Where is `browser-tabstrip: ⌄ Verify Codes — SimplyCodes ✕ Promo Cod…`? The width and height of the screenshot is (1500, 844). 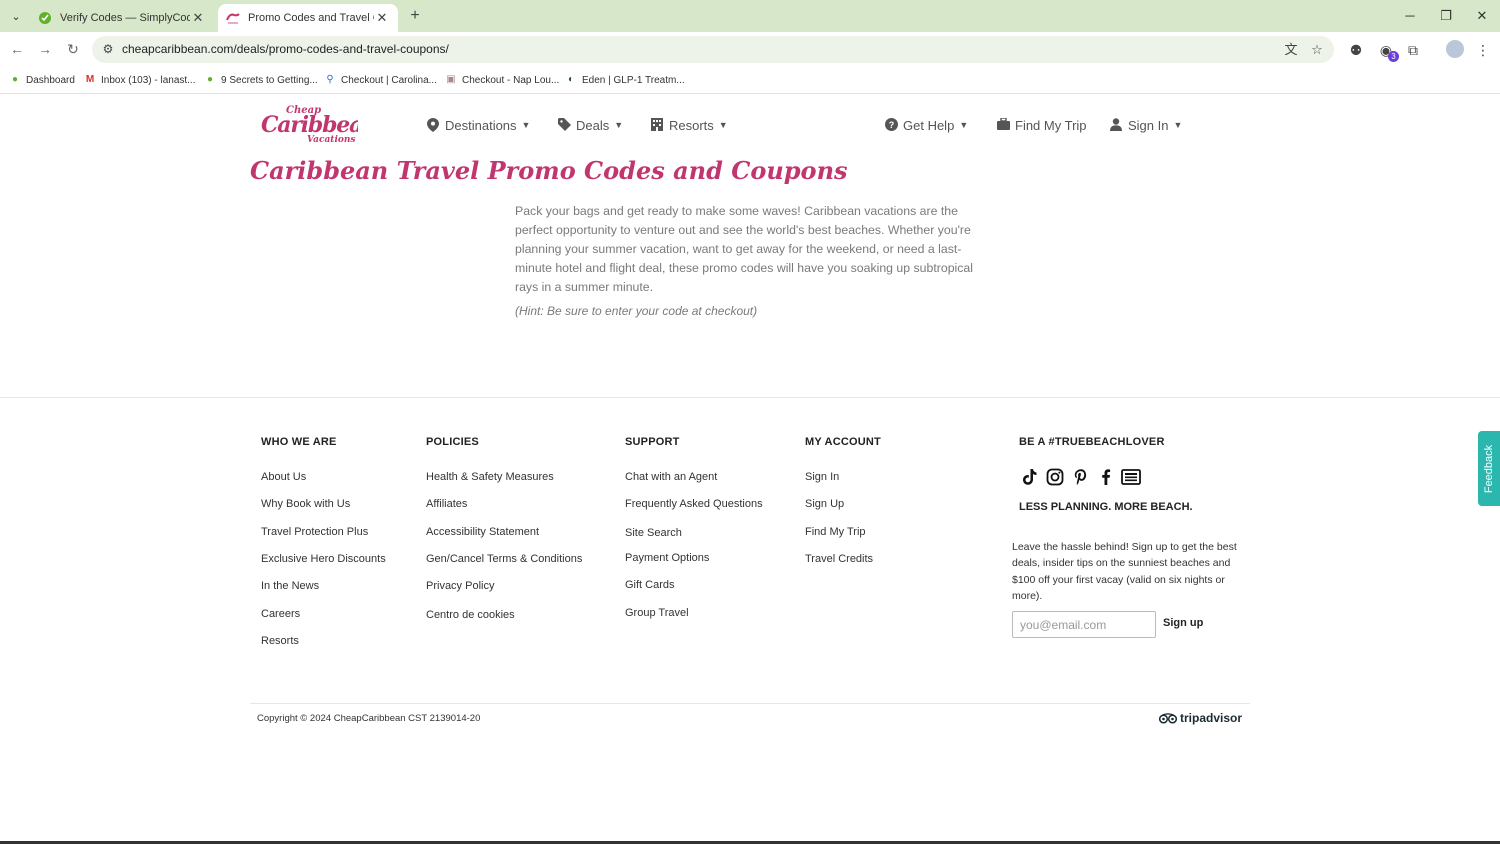
browser-tabstrip: ⌄ Verify Codes — SimplyCodes ✕ Promo Cod… is located at coordinates (750, 16).